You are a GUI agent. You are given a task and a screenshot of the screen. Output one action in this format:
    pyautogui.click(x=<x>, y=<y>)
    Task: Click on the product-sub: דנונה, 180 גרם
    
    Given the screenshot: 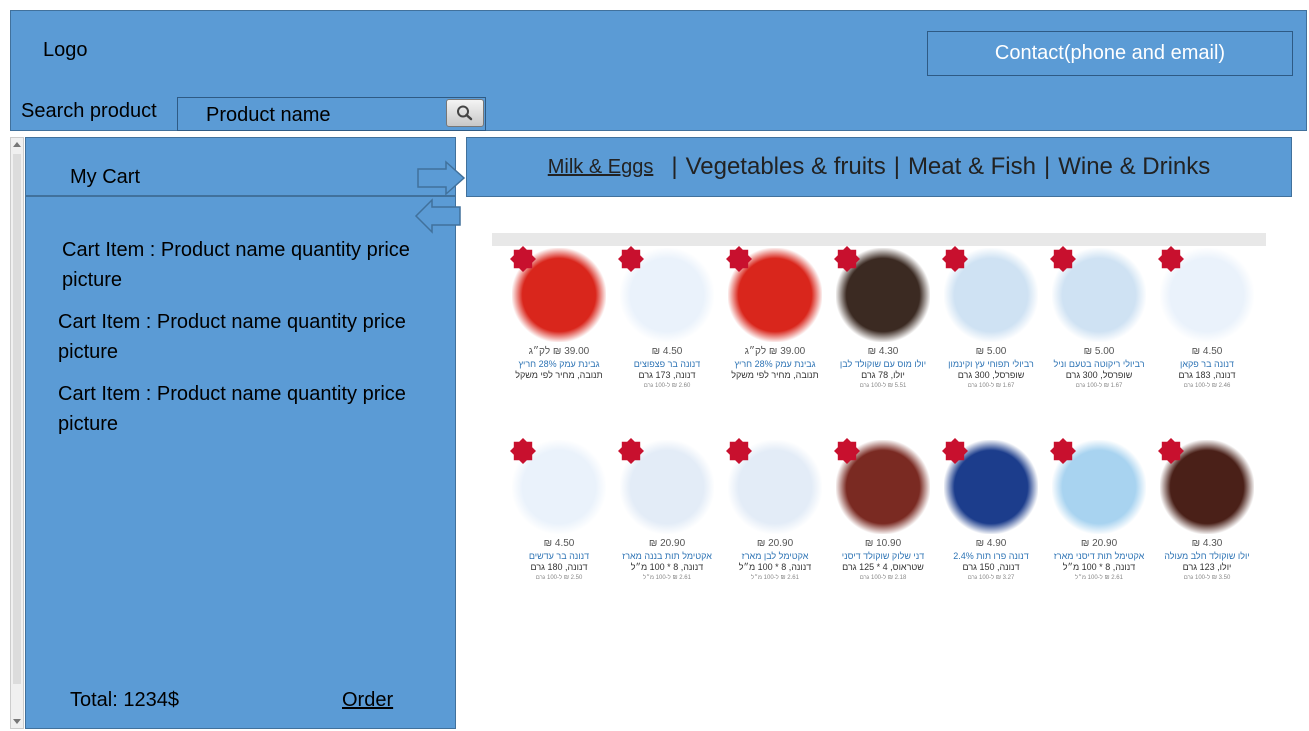 What is the action you would take?
    pyautogui.click(x=559, y=567)
    